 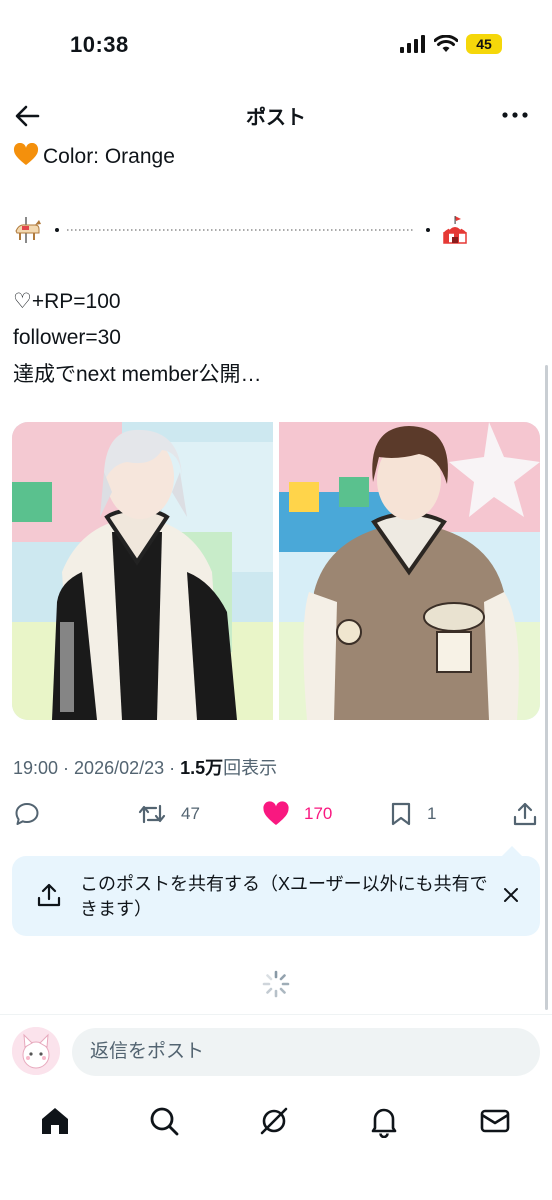 I want to click on home-icon, so click(x=55, y=1121).